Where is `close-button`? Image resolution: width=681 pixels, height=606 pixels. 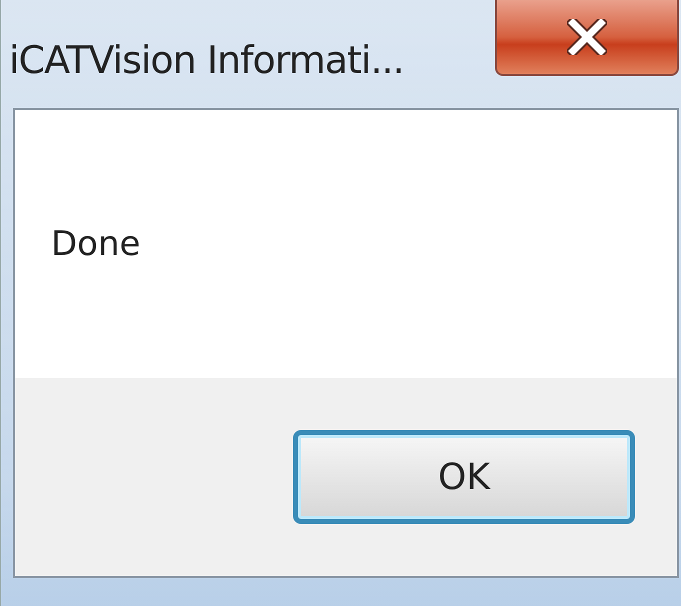 close-button is located at coordinates (587, 38).